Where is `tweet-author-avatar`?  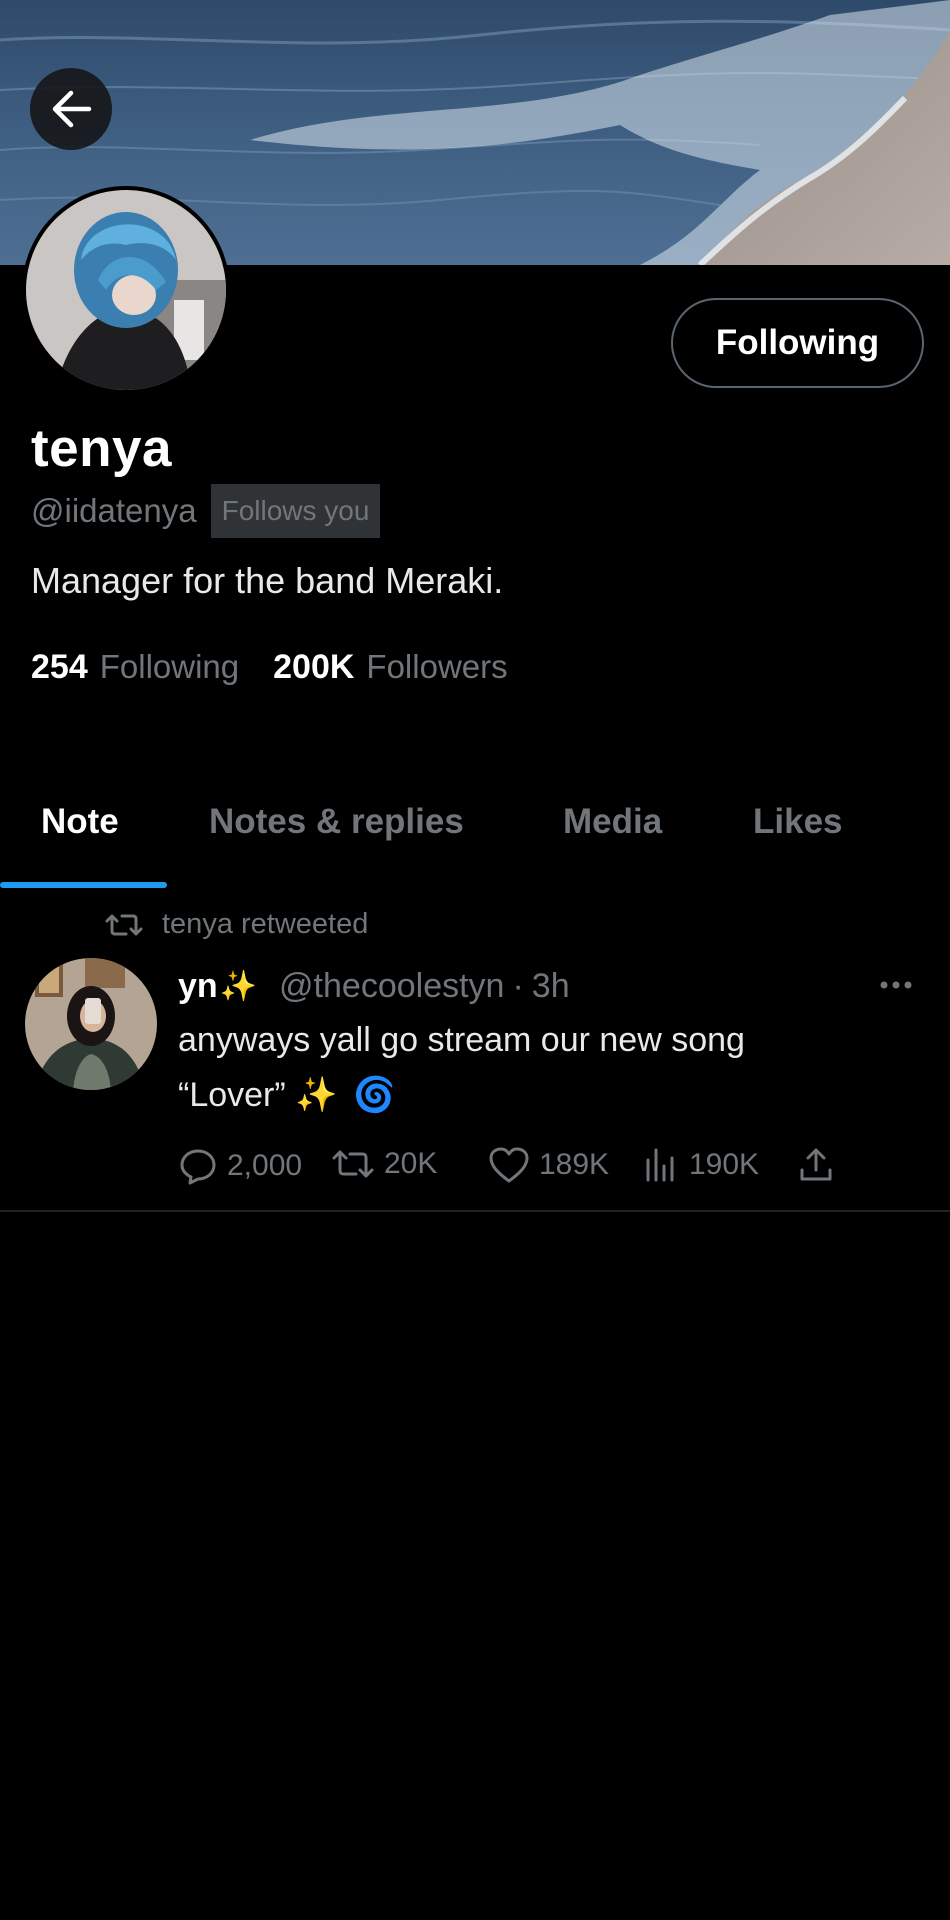 tweet-author-avatar is located at coordinates (91, 1024).